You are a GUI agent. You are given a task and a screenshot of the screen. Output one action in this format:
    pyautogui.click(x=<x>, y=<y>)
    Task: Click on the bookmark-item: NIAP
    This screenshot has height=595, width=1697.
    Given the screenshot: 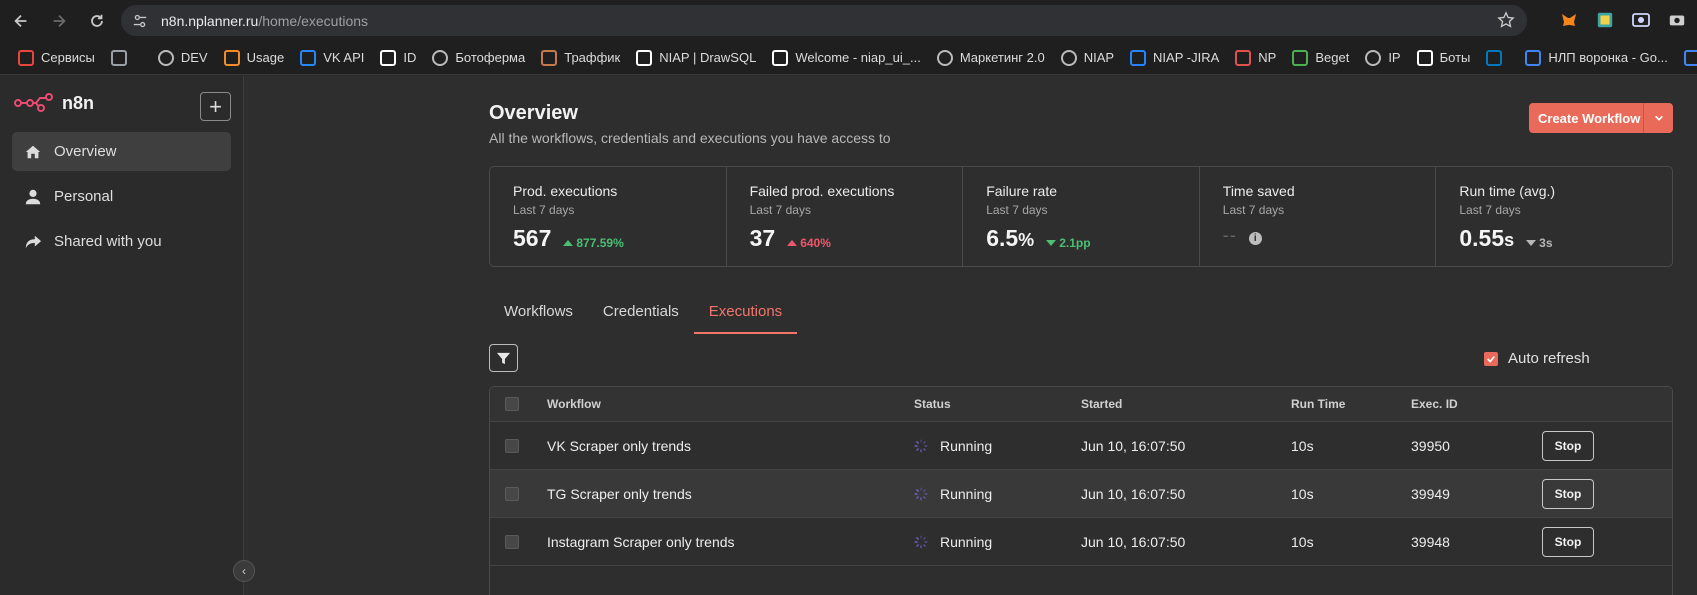 What is the action you would take?
    pyautogui.click(x=1087, y=58)
    